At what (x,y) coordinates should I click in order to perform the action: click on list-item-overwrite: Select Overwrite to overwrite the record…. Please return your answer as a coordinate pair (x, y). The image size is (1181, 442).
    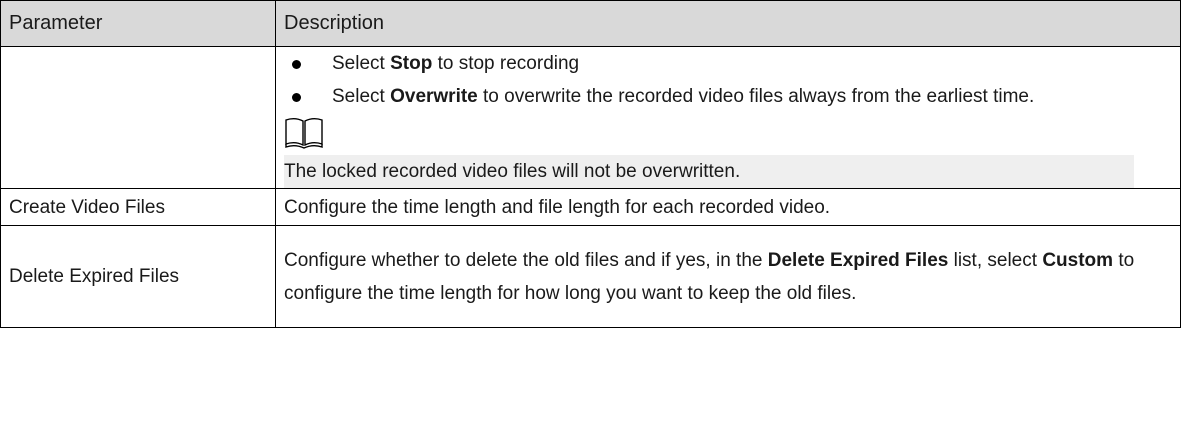
    Looking at the image, I should click on (728, 96).